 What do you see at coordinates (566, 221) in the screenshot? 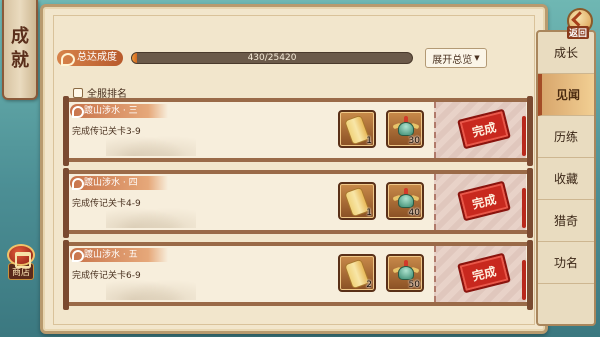
I see `nav-tab-curiosity: 猎奇` at bounding box center [566, 221].